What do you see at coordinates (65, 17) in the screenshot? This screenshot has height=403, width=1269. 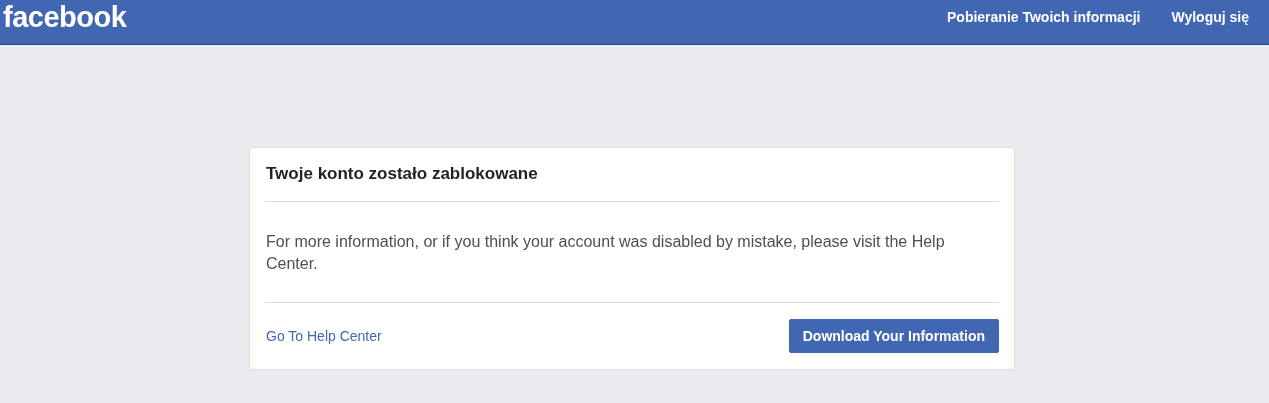 I see `logo: facebook` at bounding box center [65, 17].